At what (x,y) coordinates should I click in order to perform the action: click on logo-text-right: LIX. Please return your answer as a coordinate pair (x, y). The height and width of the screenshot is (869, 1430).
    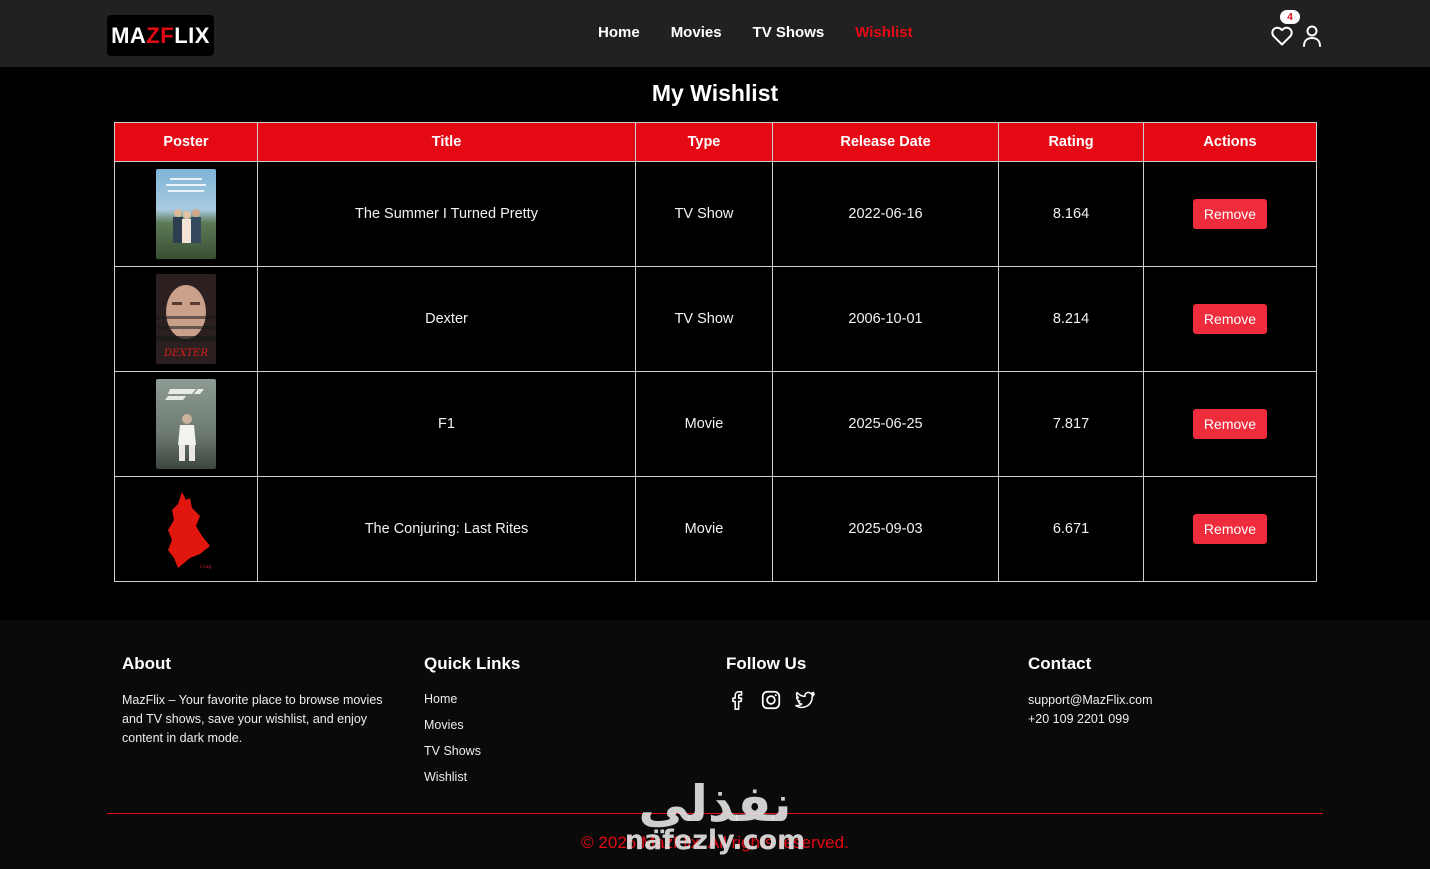
    Looking at the image, I should click on (192, 35).